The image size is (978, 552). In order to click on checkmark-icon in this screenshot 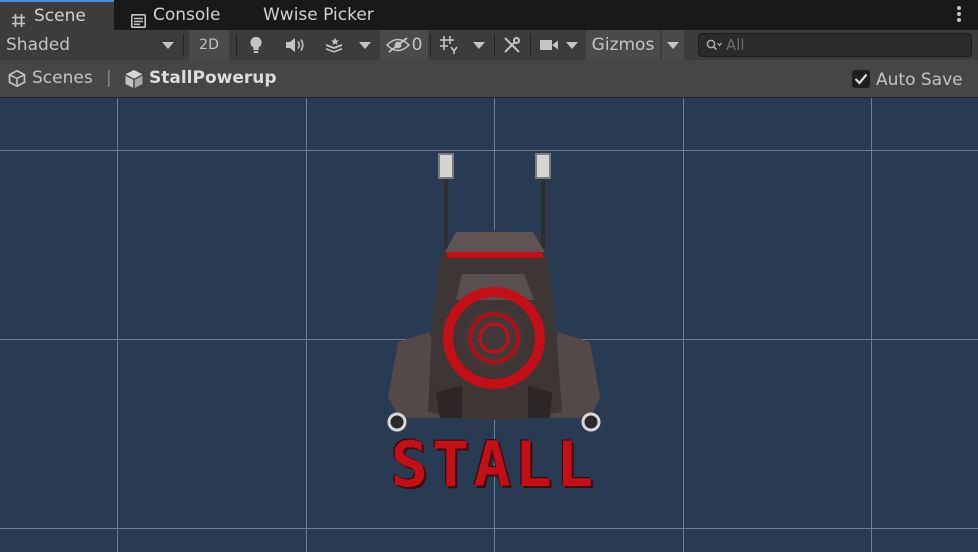, I will do `click(861, 79)`.